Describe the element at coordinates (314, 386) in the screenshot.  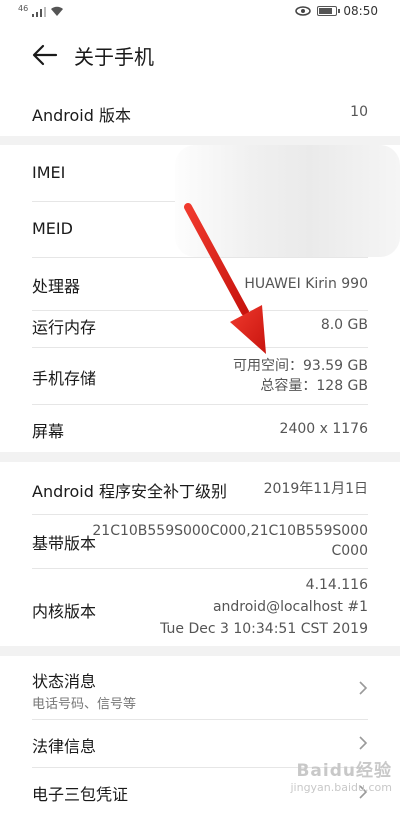
I see `storage-total: 总容量：128 GB` at that location.